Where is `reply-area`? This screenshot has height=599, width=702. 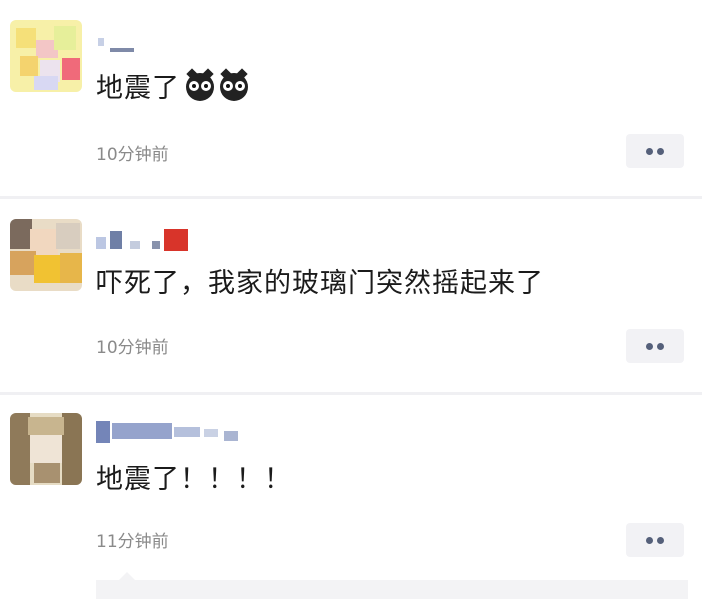 reply-area is located at coordinates (392, 589).